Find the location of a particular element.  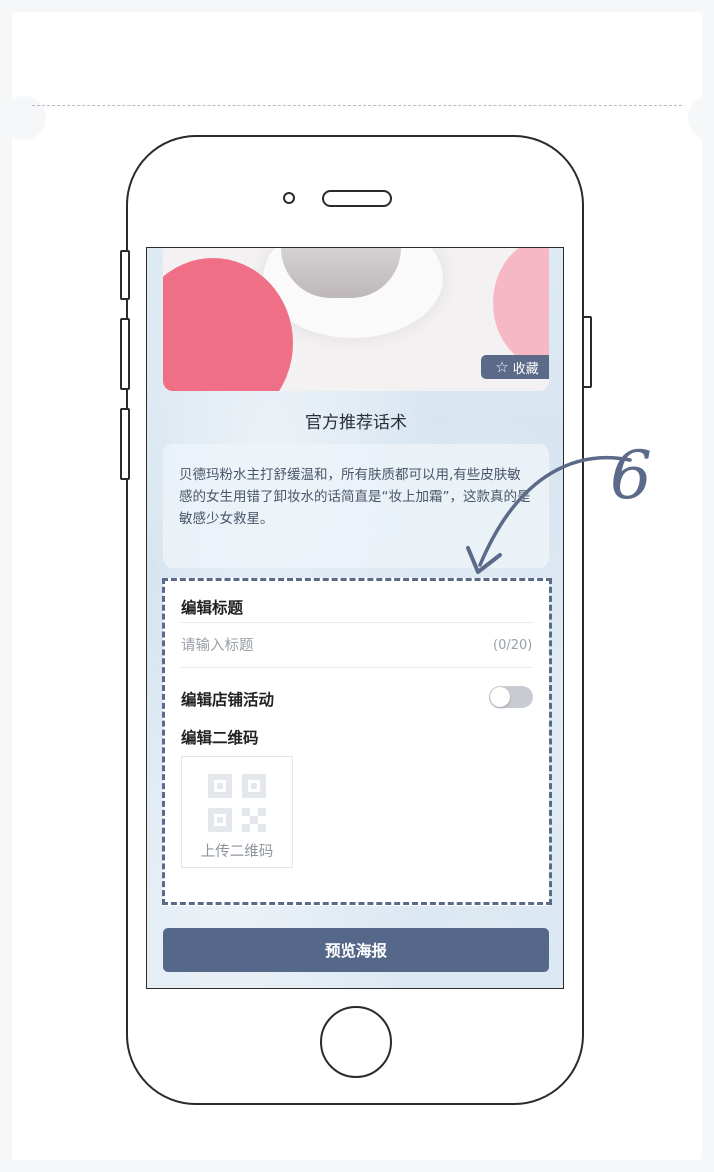

preview-poster-button: 预览海报 is located at coordinates (356, 950).